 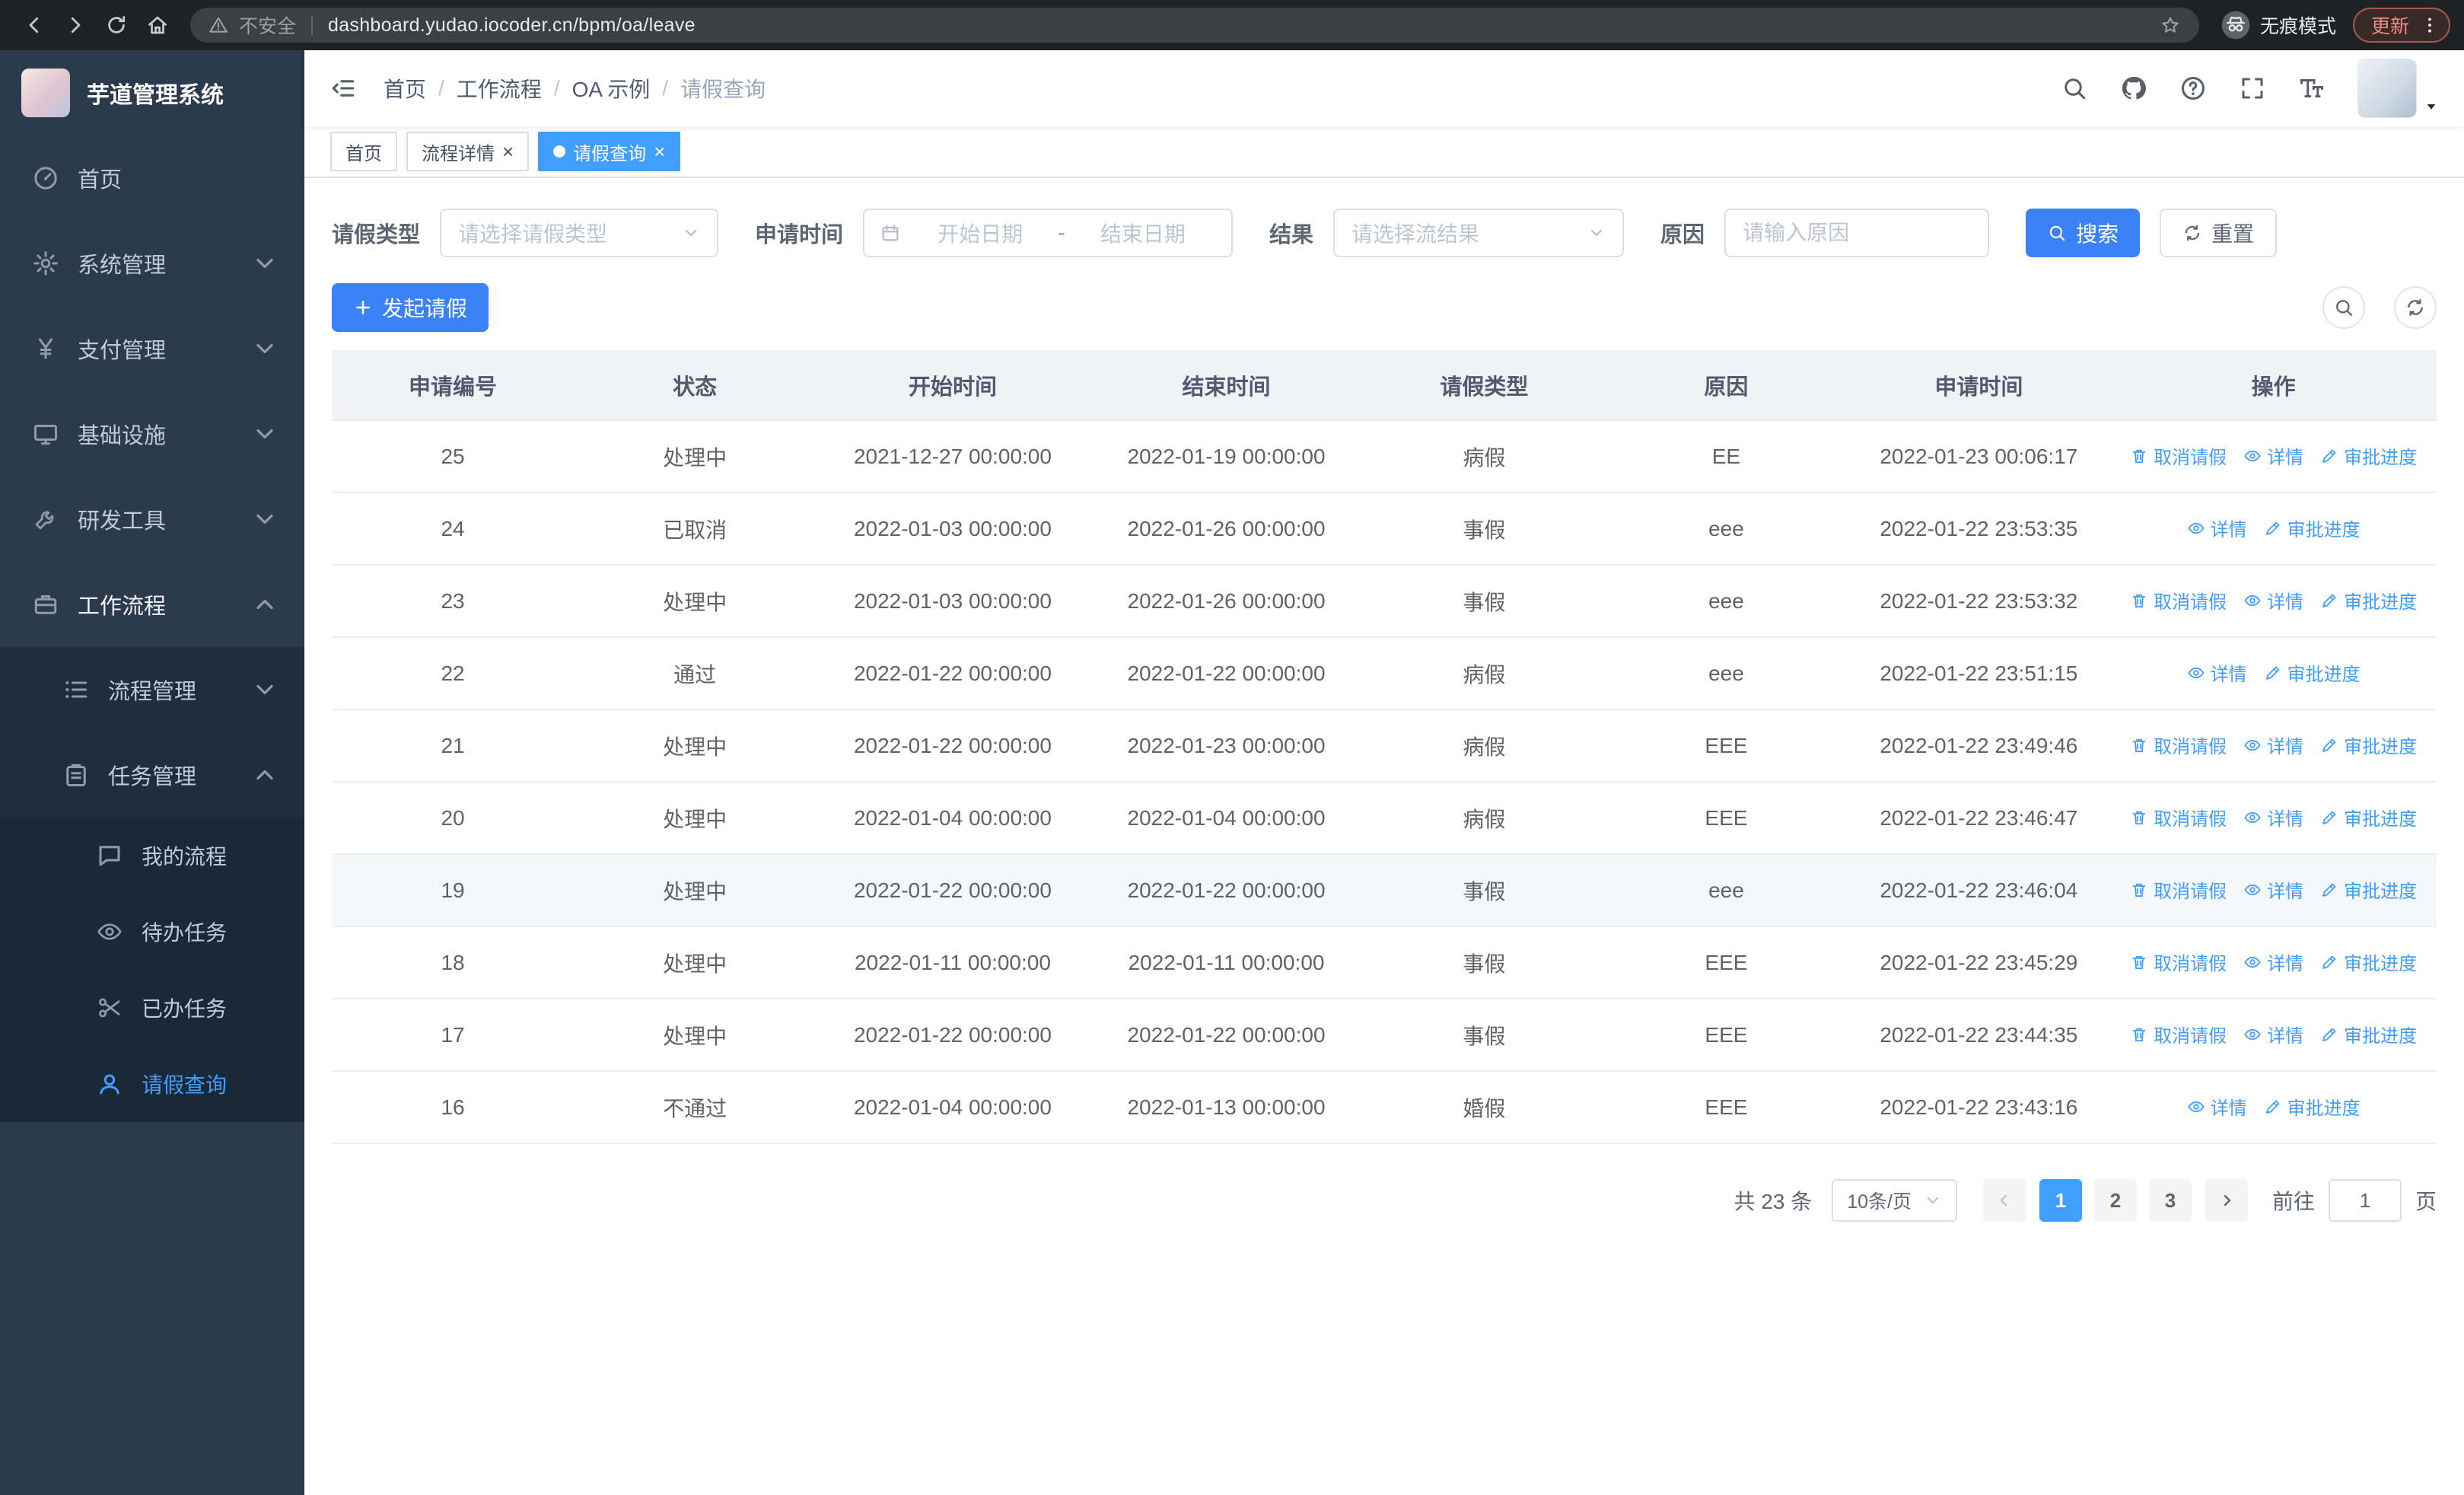 I want to click on leave-type-select: 请选择请假类型, so click(x=579, y=233).